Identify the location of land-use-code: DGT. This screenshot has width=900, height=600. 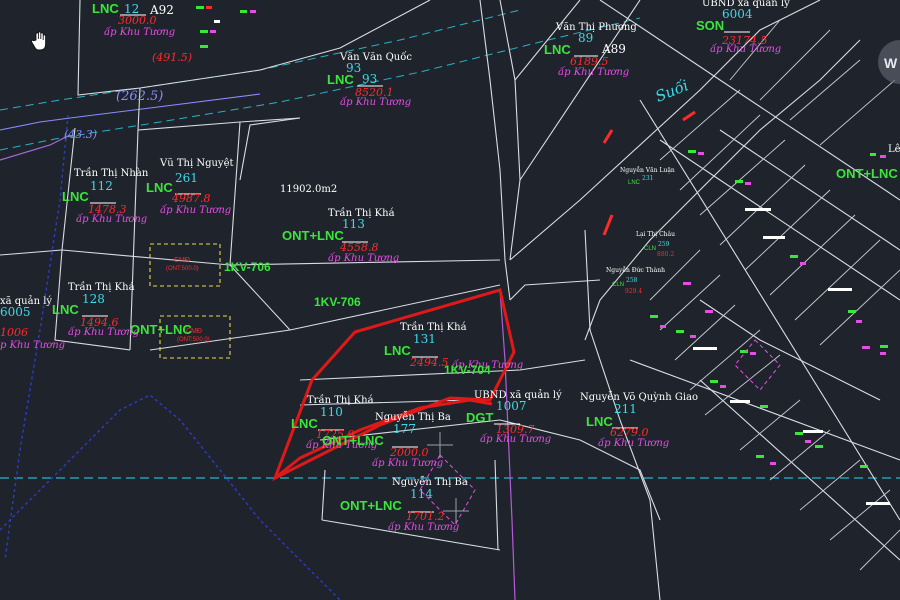
(480, 417).